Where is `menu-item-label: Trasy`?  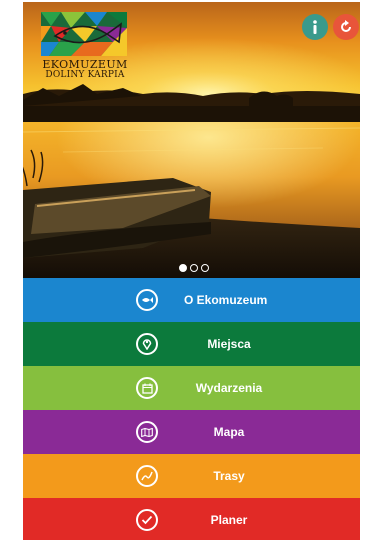 menu-item-label: Trasy is located at coordinates (229, 476).